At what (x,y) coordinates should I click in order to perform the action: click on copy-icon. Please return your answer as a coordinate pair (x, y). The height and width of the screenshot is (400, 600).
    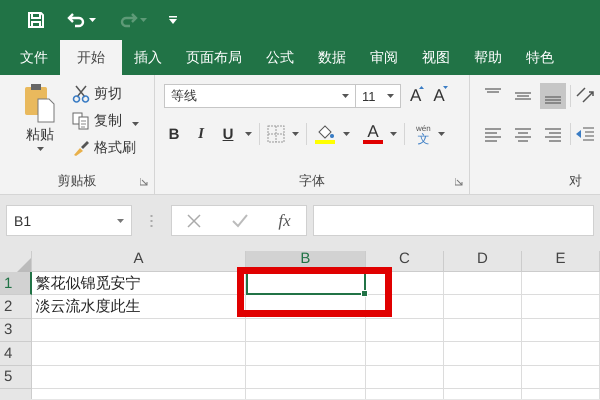
    Looking at the image, I should click on (81, 121).